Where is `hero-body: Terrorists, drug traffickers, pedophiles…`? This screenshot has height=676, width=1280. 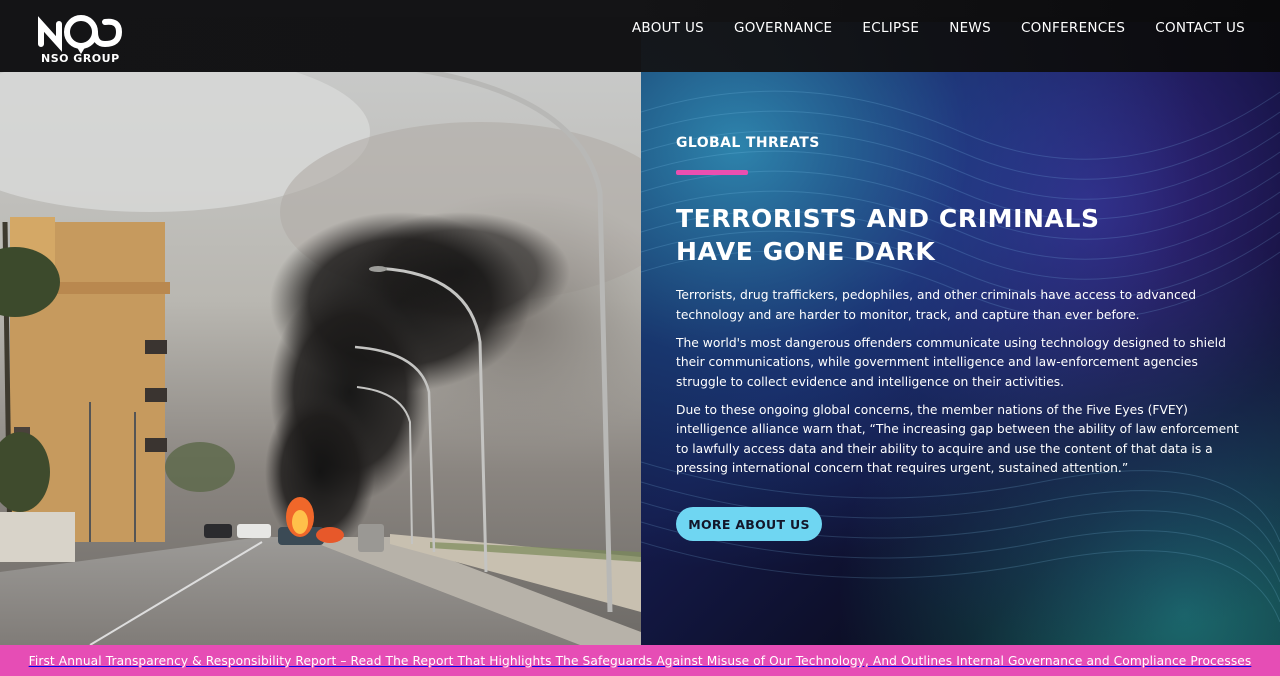
hero-body: Terrorists, drug traffickers, pedophiles… is located at coordinates (961, 386).